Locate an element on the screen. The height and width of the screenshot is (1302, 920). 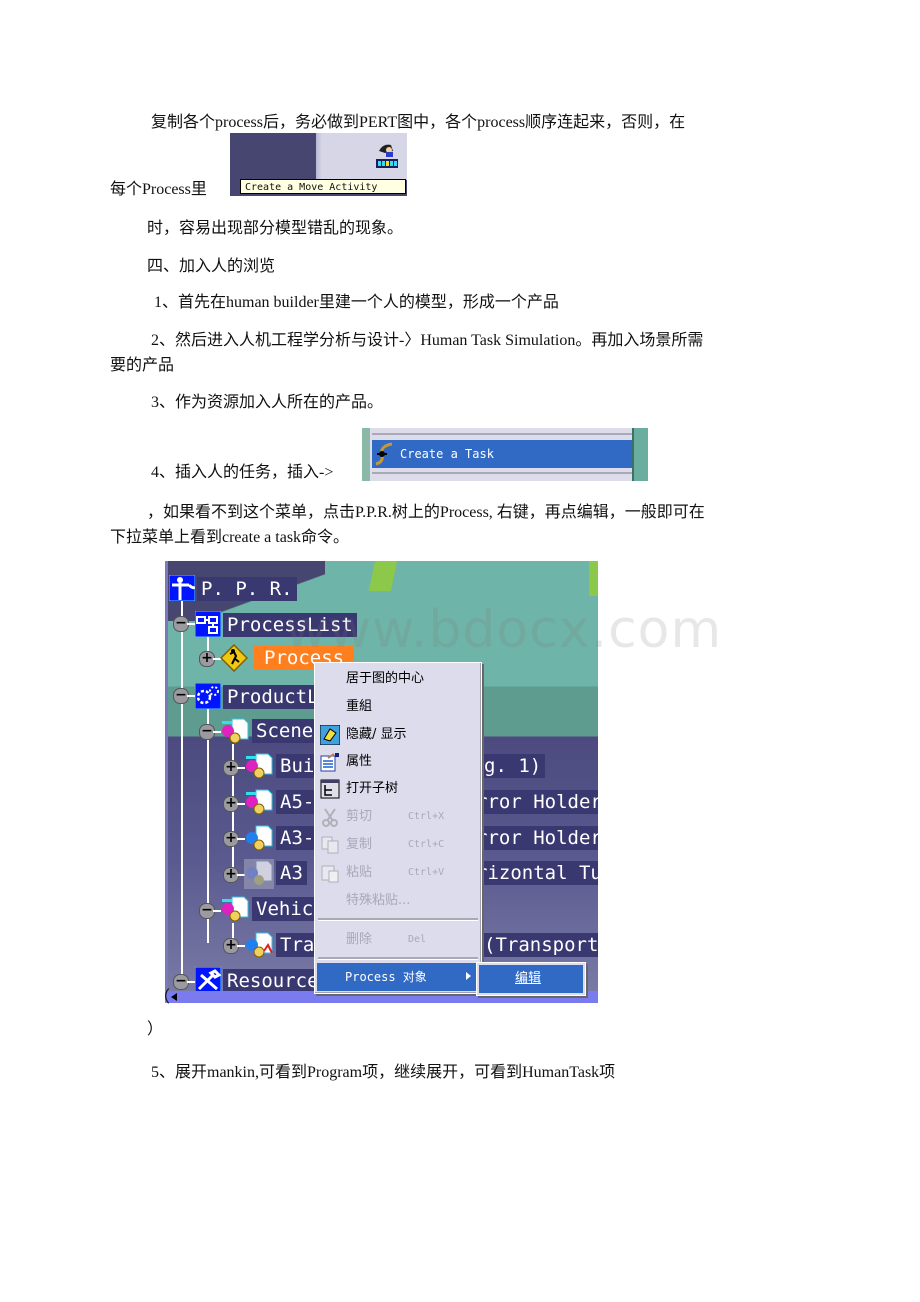
menu-item-properties: 属性 is located at coordinates (398, 762).